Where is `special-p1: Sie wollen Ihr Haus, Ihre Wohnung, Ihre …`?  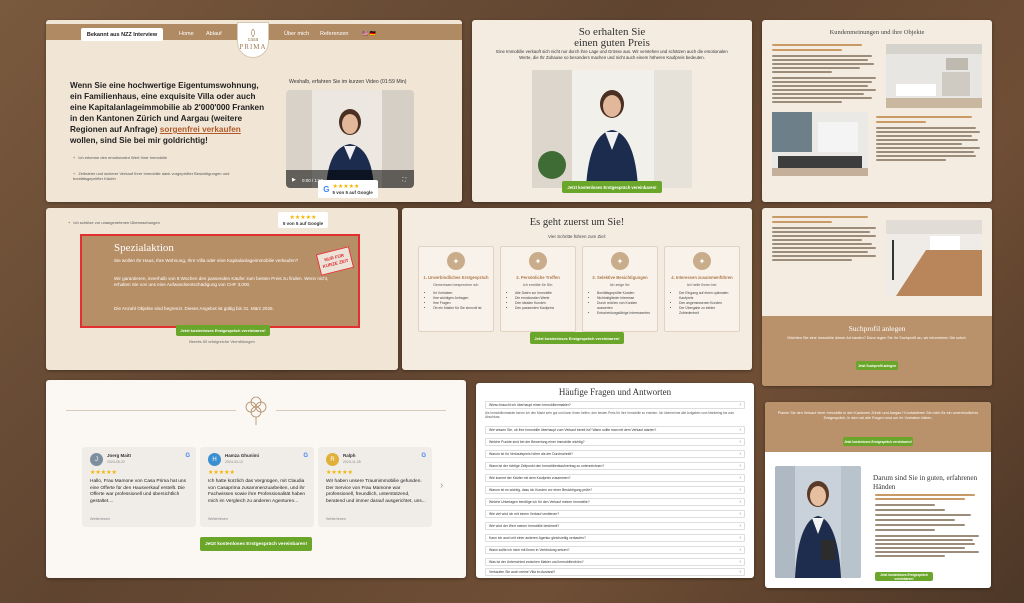
special-p1: Sie wollen Ihr Haus, Ihre Wohnung, Ihre … is located at coordinates (206, 260).